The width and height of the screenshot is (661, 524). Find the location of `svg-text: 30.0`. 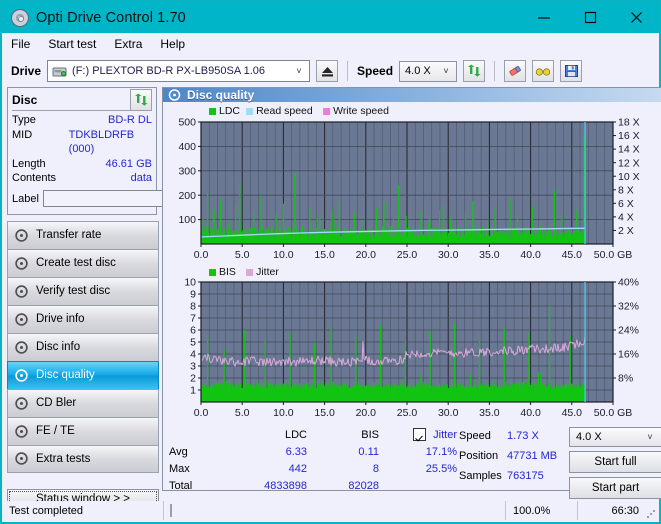

svg-text: 30.0 is located at coordinates (448, 255).